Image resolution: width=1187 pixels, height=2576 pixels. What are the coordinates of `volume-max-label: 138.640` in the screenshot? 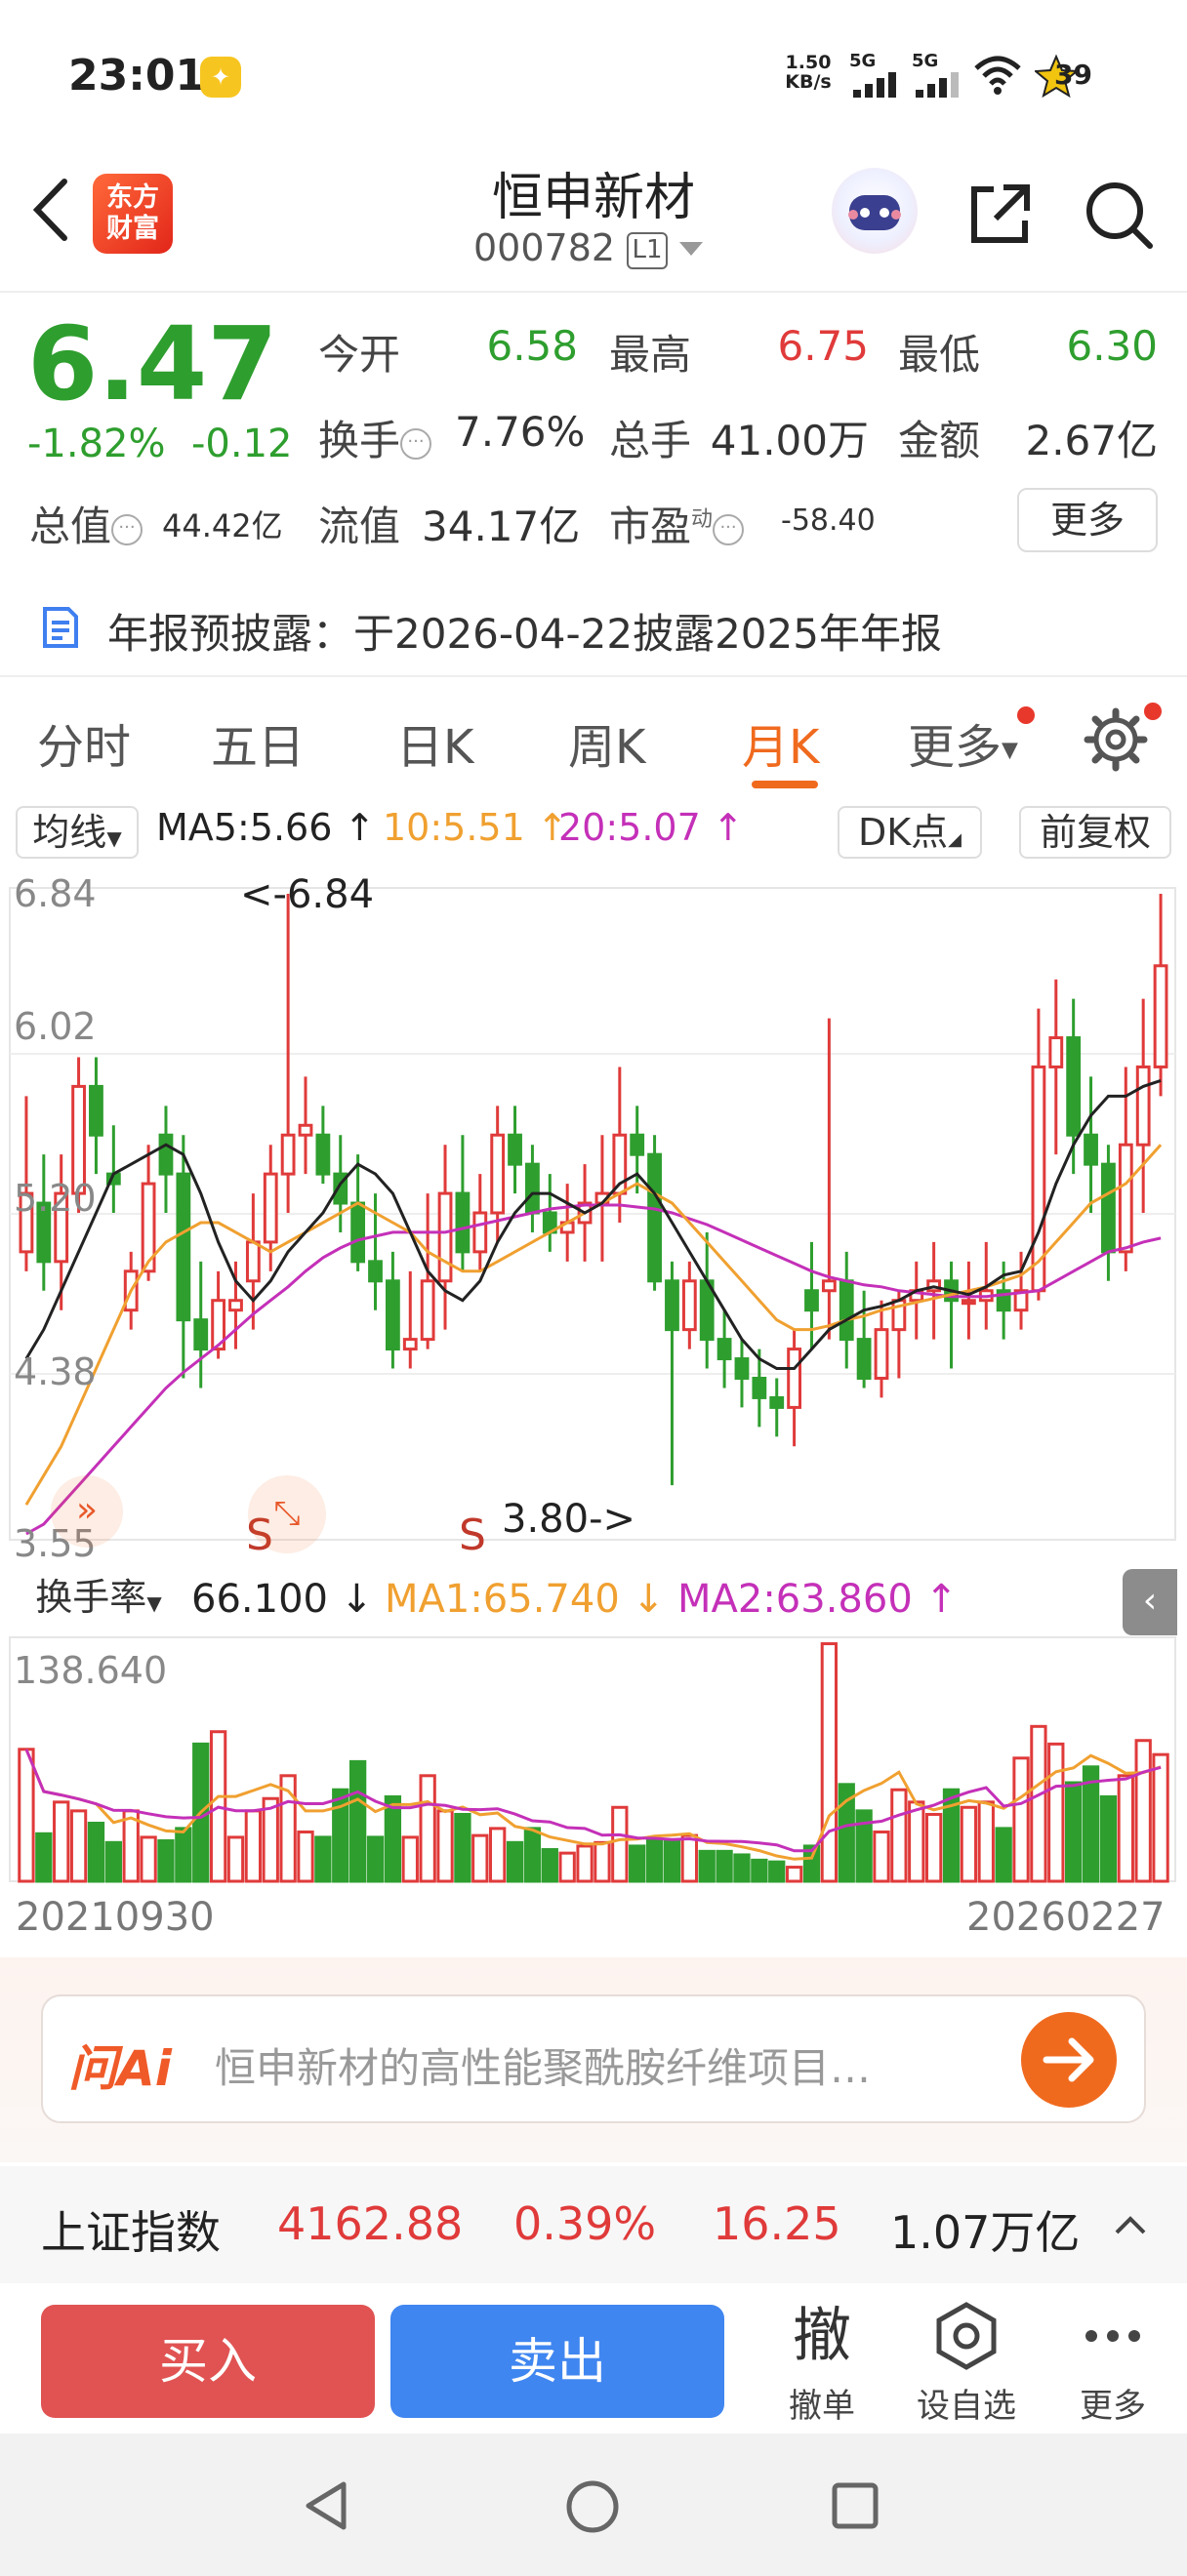 It's located at (91, 1670).